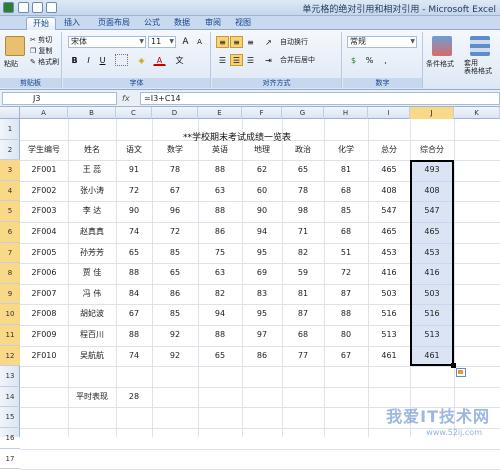 The width and height of the screenshot is (500, 470). I want to click on column-header-c: C, so click(134, 113).